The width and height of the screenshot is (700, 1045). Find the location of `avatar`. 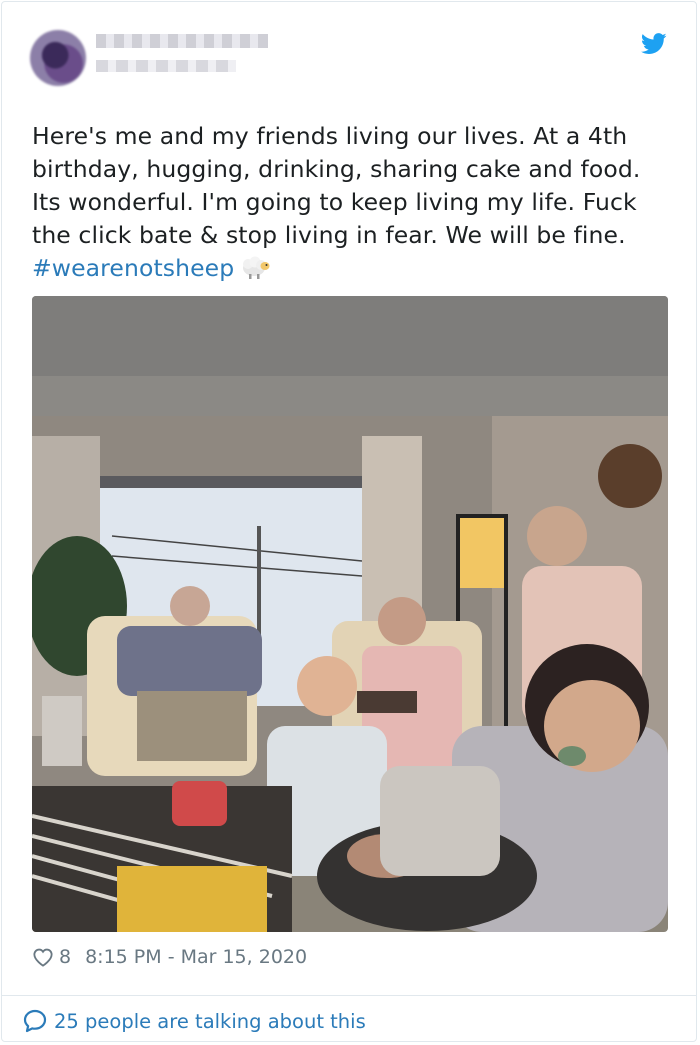

avatar is located at coordinates (58, 58).